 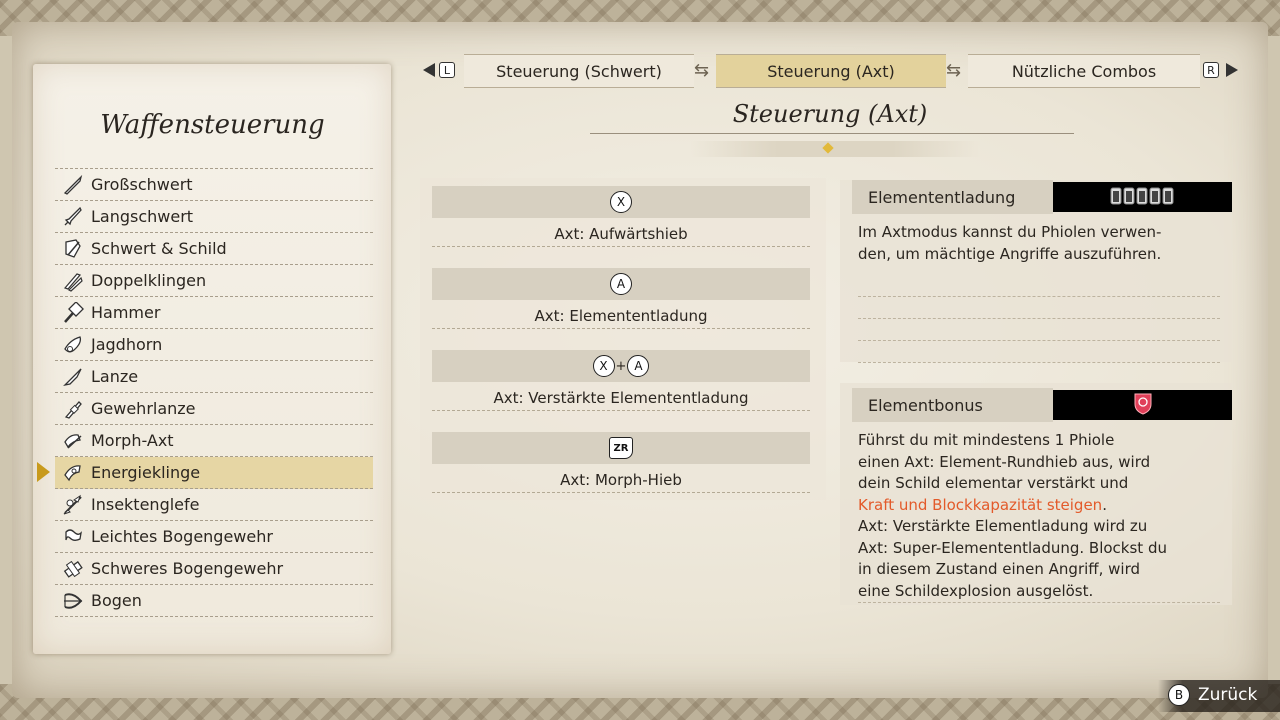 What do you see at coordinates (1010, 232) in the screenshot?
I see `info-line: Im Axtmodus kannst du Phiolen verwen-` at bounding box center [1010, 232].